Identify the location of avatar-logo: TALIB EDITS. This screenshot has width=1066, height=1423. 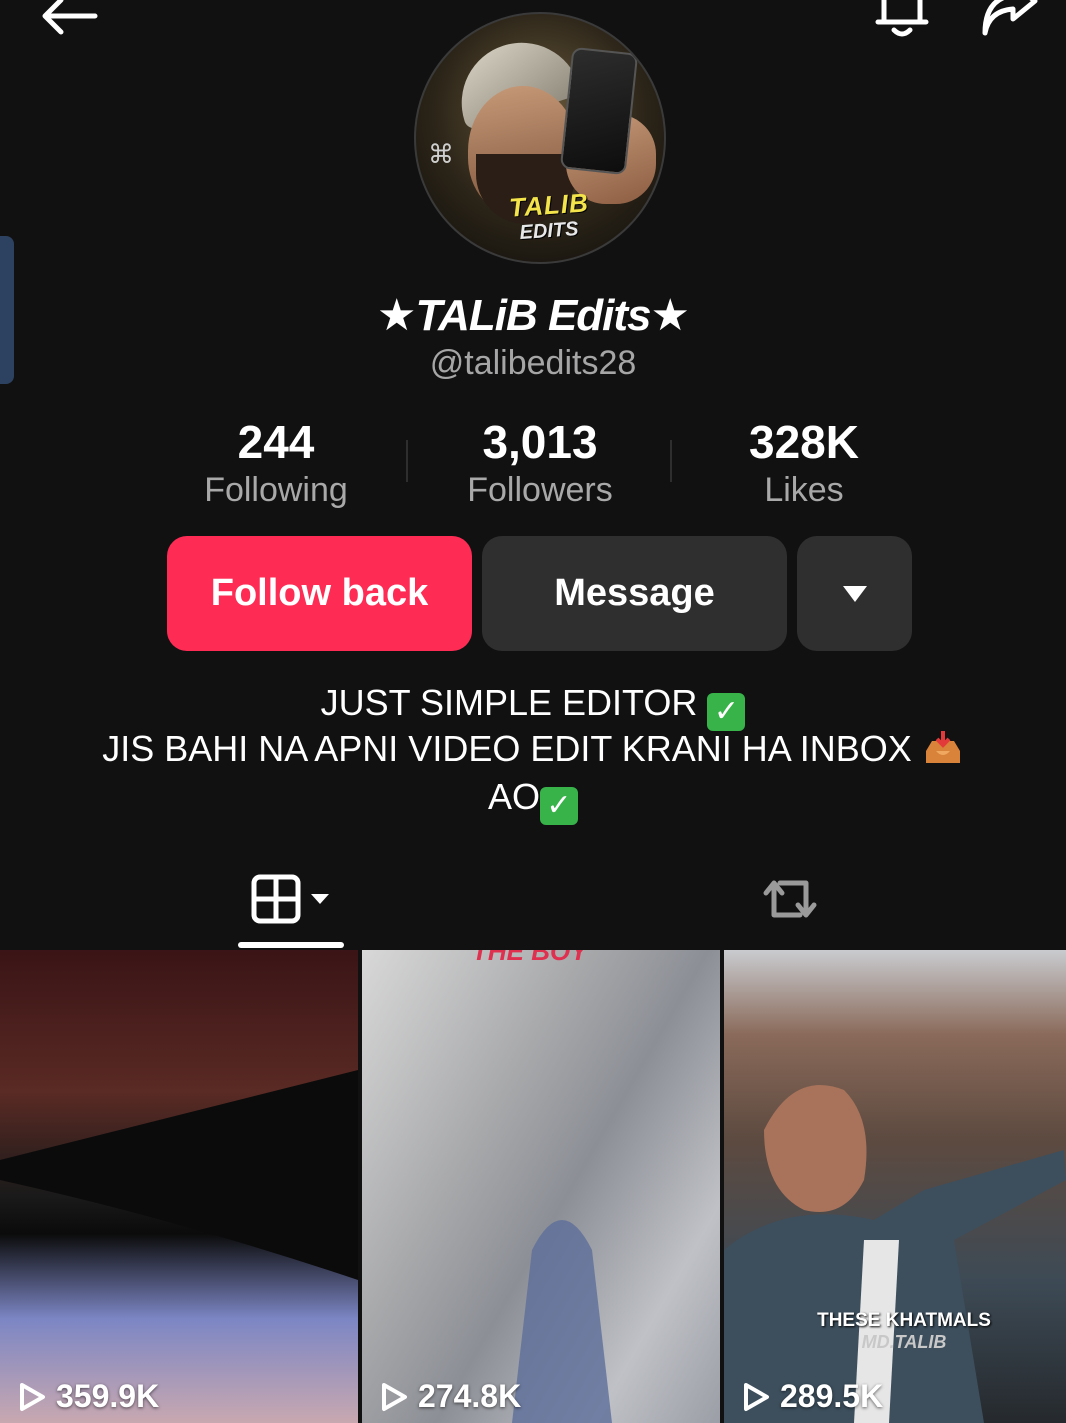
(549, 215).